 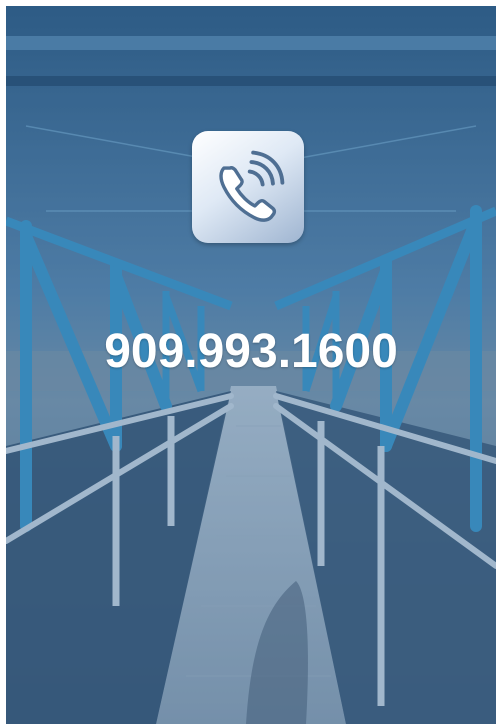 I want to click on phone-icon-tile, so click(x=248, y=187).